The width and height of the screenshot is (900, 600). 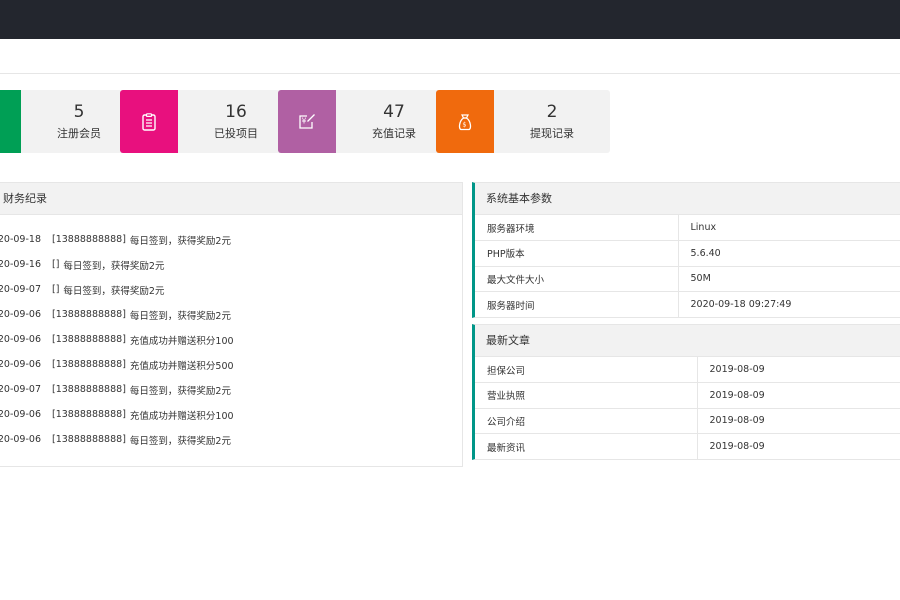 What do you see at coordinates (687, 228) in the screenshot?
I see `table-row: 服务器环境 Linux` at bounding box center [687, 228].